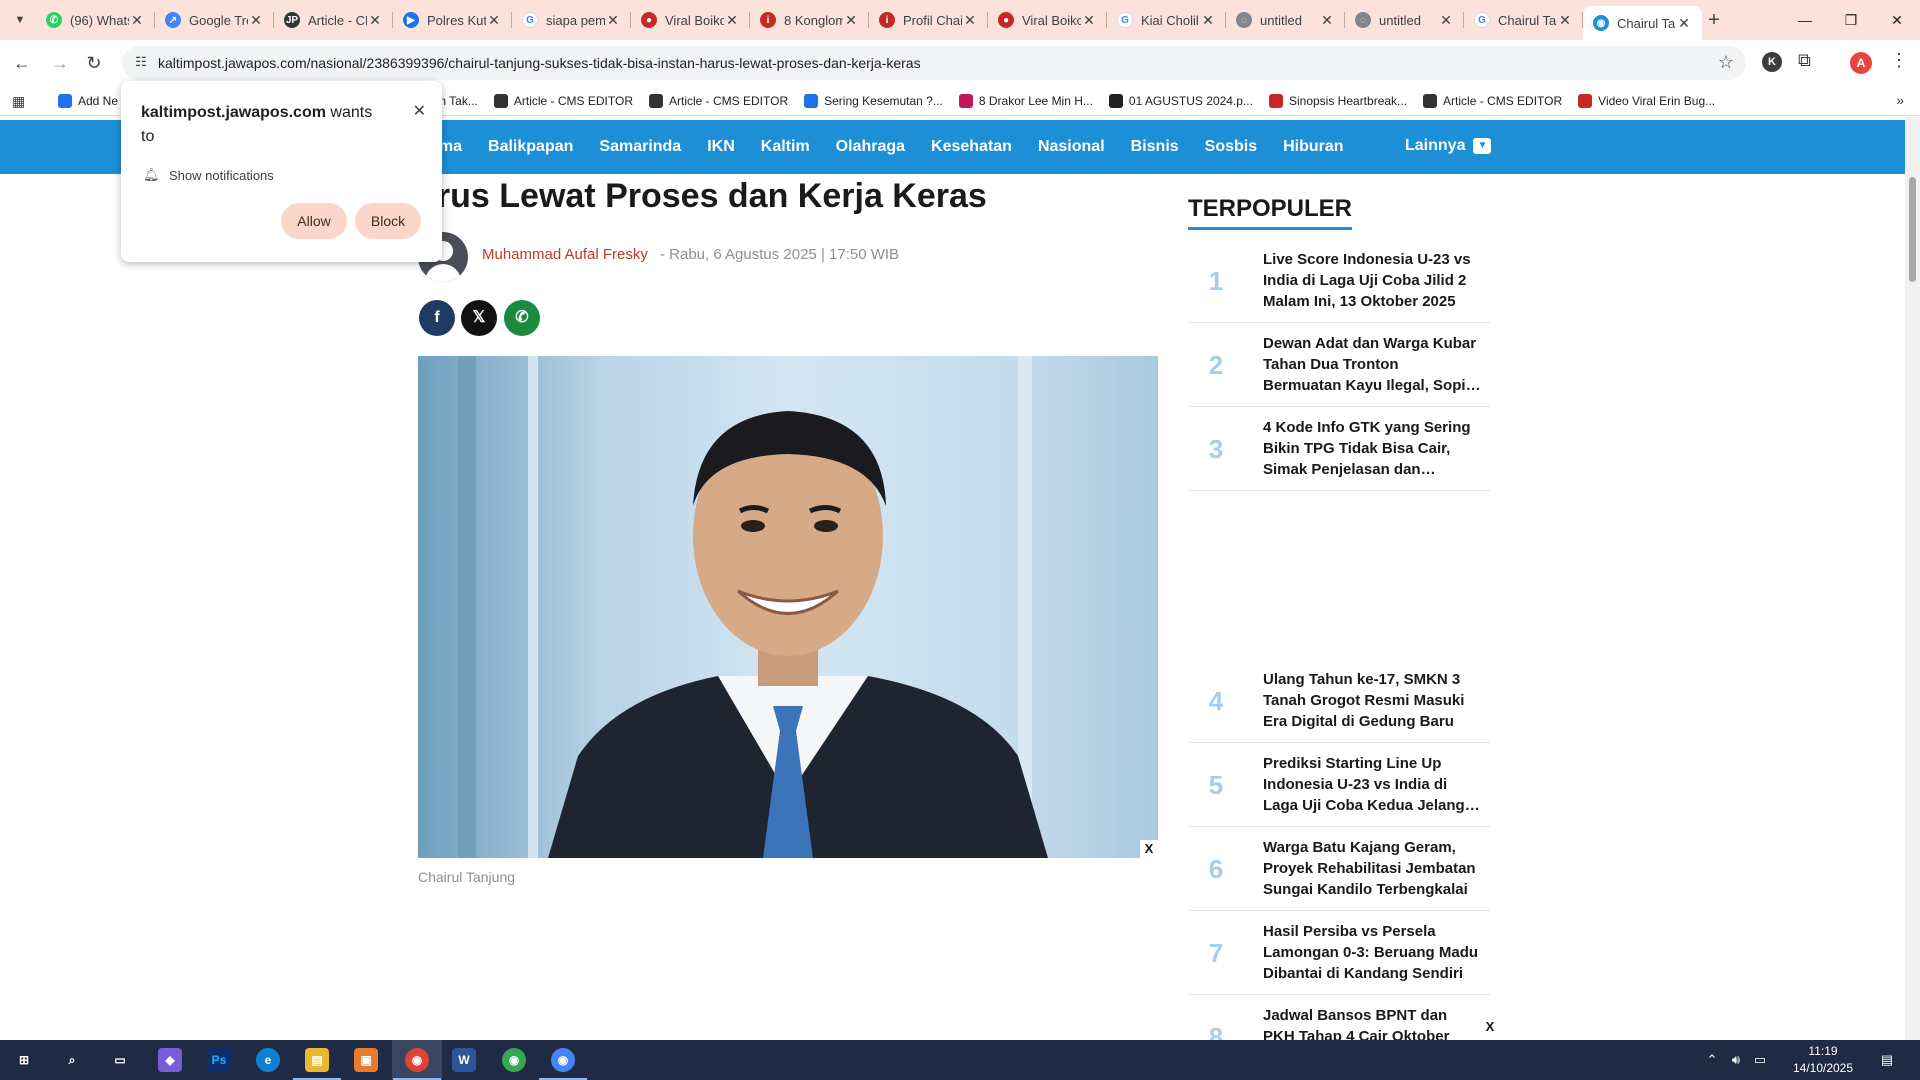 The image size is (1920, 1080). I want to click on ad-close-button: X, so click(1149, 849).